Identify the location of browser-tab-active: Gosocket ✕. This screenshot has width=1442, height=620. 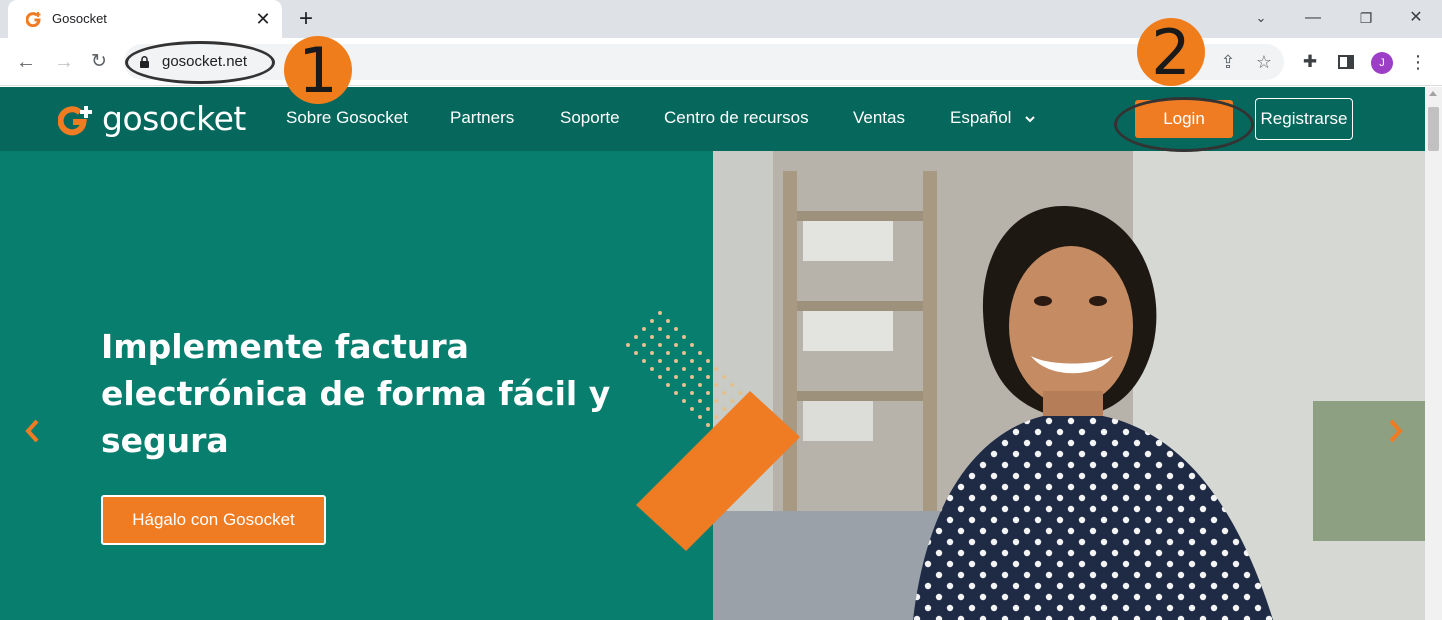
(145, 19).